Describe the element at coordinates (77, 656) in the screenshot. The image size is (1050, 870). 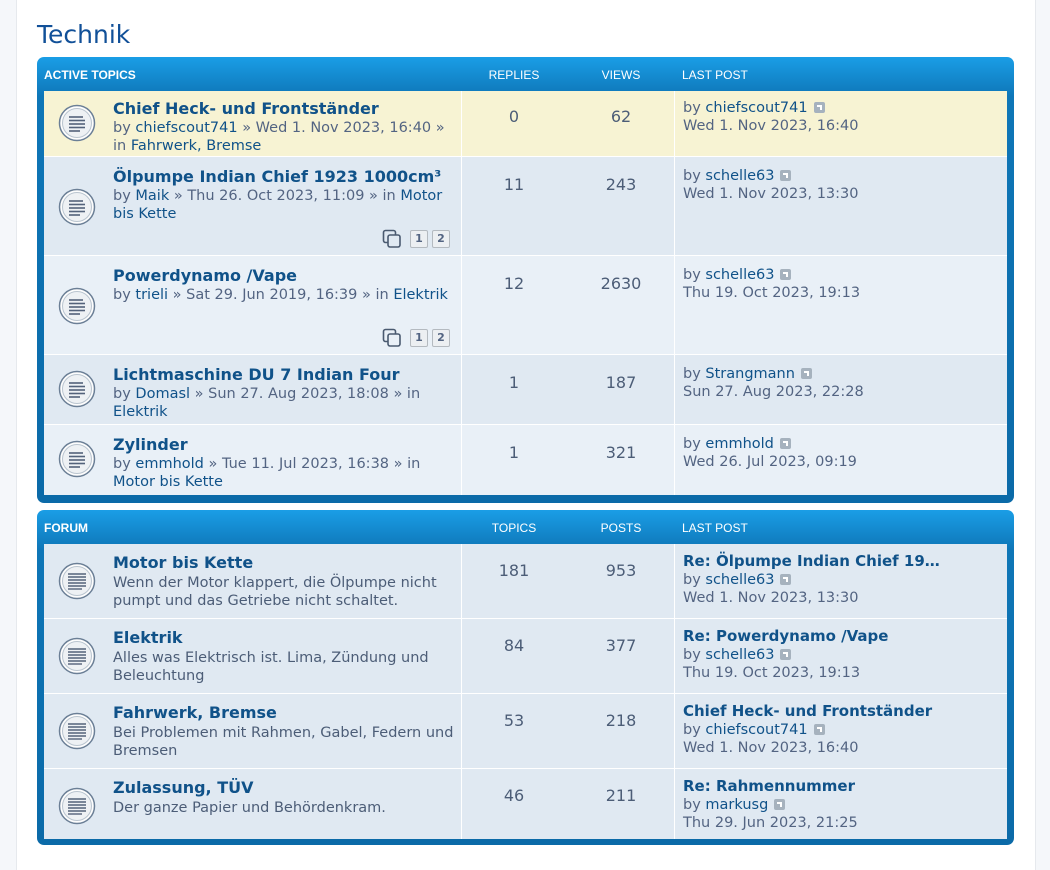
I see `forum-read-icon` at that location.